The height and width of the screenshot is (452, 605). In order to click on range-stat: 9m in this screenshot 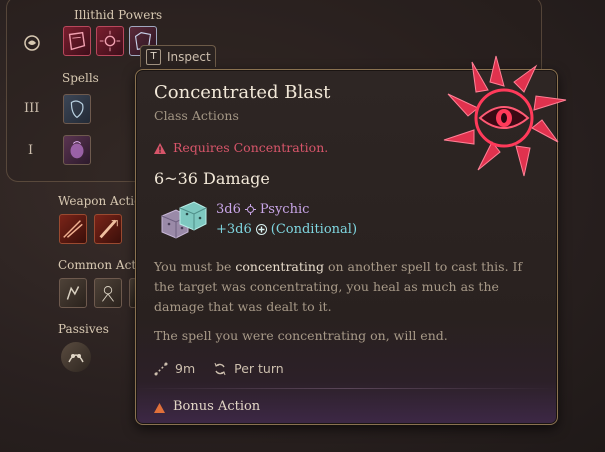, I will do `click(174, 368)`.